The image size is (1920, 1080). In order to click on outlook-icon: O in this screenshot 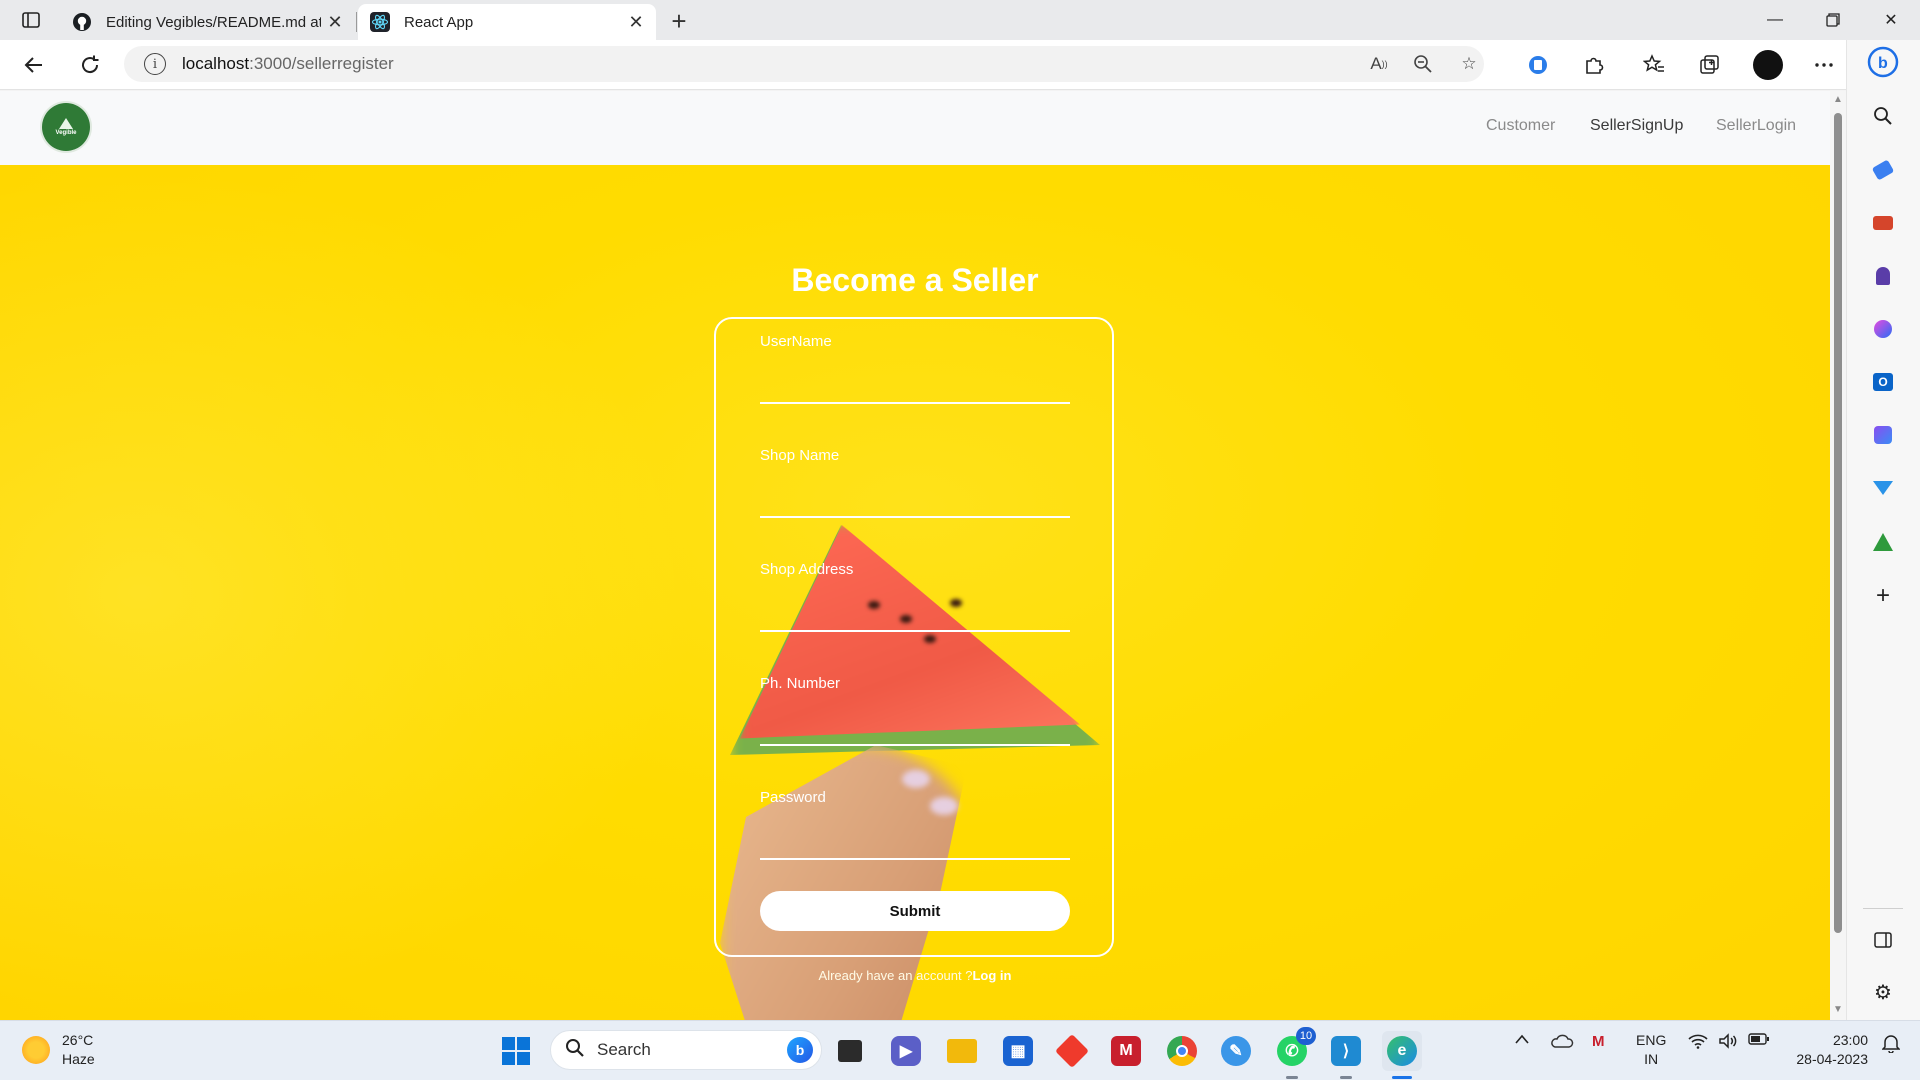, I will do `click(1883, 382)`.